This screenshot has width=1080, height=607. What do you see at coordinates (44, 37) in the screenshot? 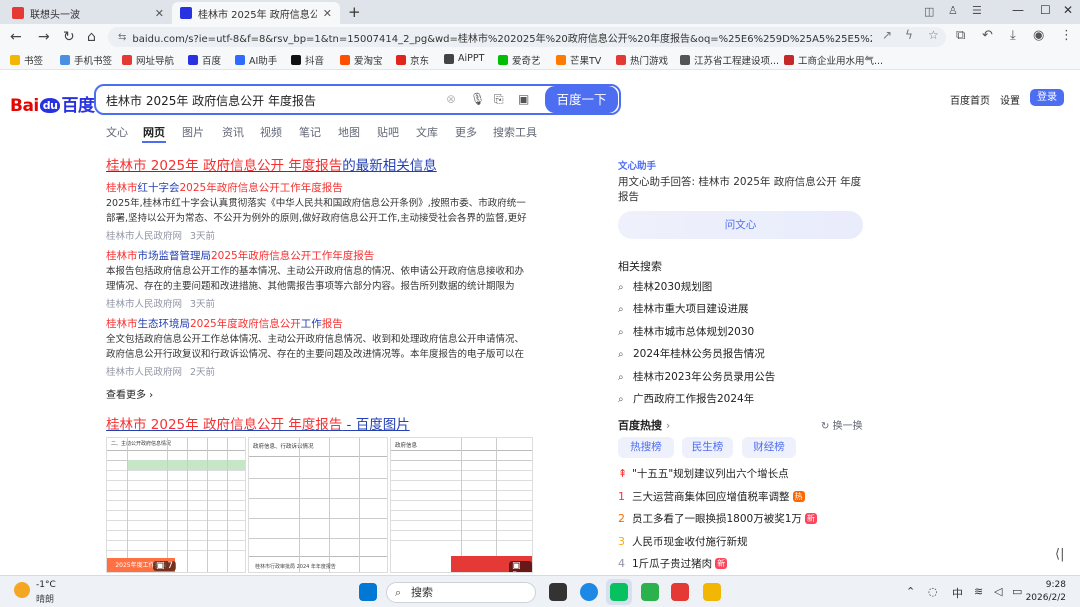
I see `forward-icon: →` at bounding box center [44, 37].